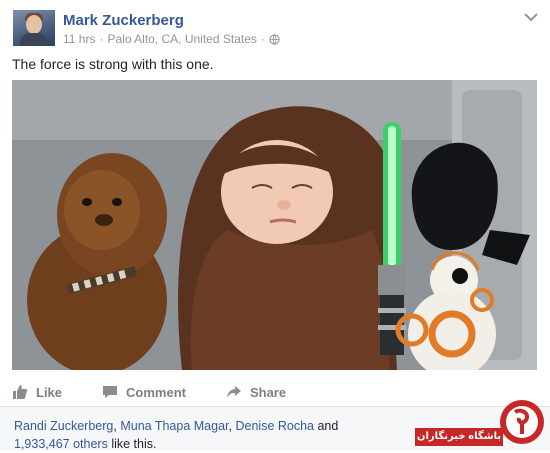 The image size is (550, 453). I want to click on comment-button: Comment, so click(144, 392).